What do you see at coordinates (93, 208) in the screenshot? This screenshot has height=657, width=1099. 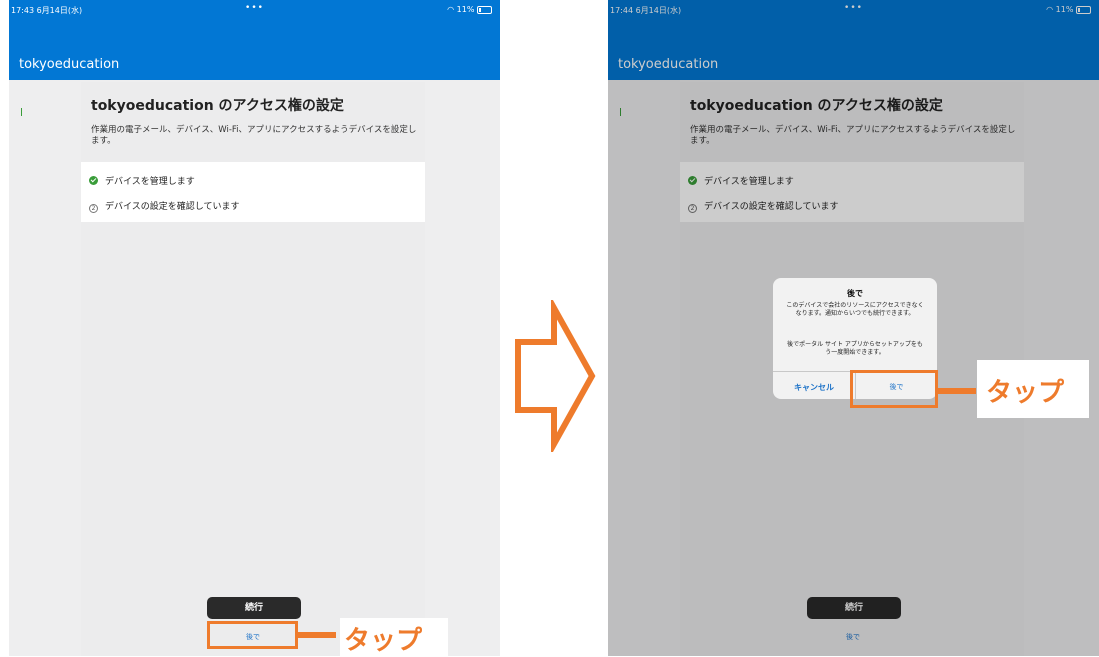 I see `step-number-icon: 2` at bounding box center [93, 208].